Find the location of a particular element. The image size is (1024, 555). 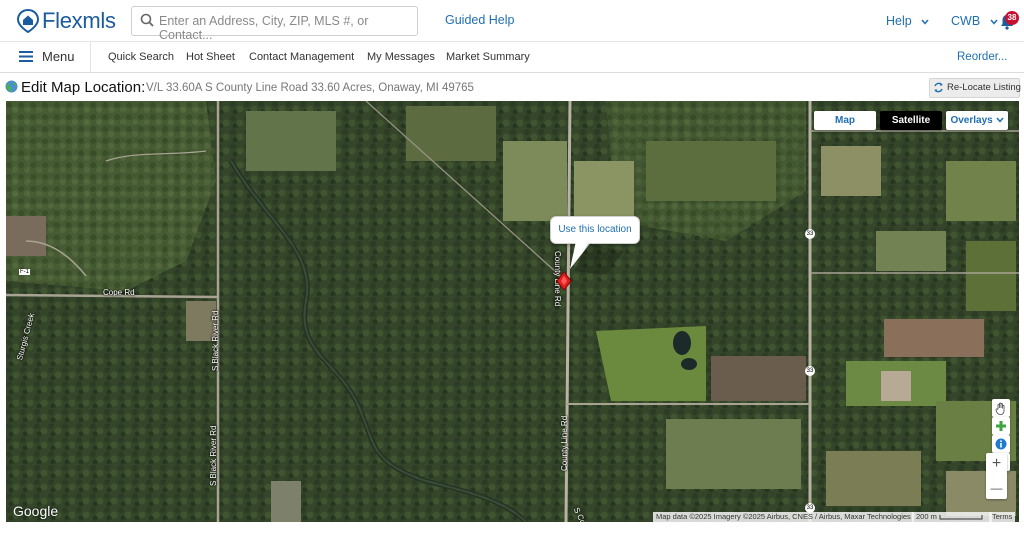

scale-bar is located at coordinates (961, 517).